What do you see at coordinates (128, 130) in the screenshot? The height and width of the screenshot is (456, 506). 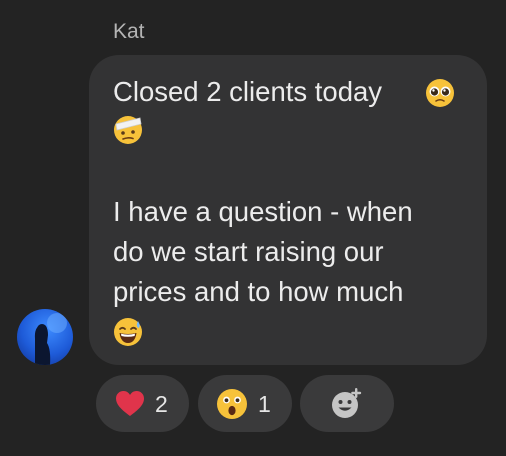 I see `face-with-head-bandage-emoji` at bounding box center [128, 130].